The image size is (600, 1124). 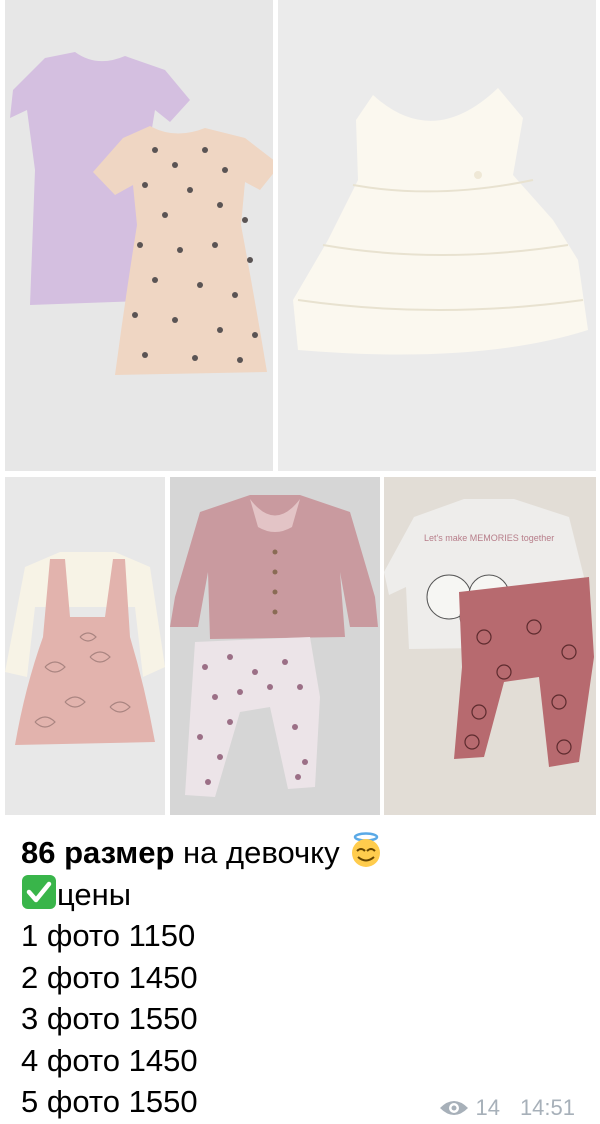 What do you see at coordinates (547, 1107) in the screenshot?
I see `message-time: 14:51` at bounding box center [547, 1107].